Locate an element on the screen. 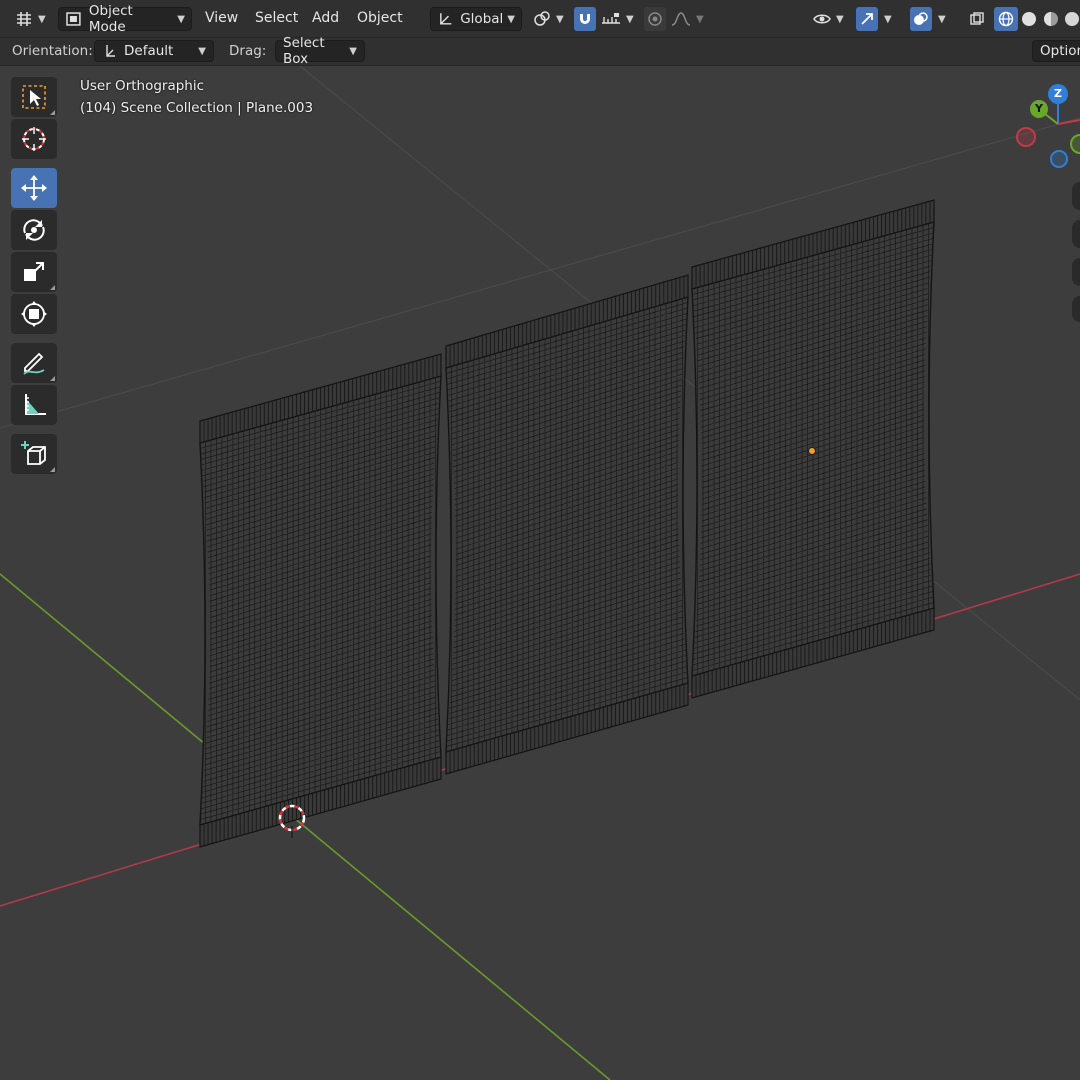  shading-rendered-button is located at coordinates (1072, 19).